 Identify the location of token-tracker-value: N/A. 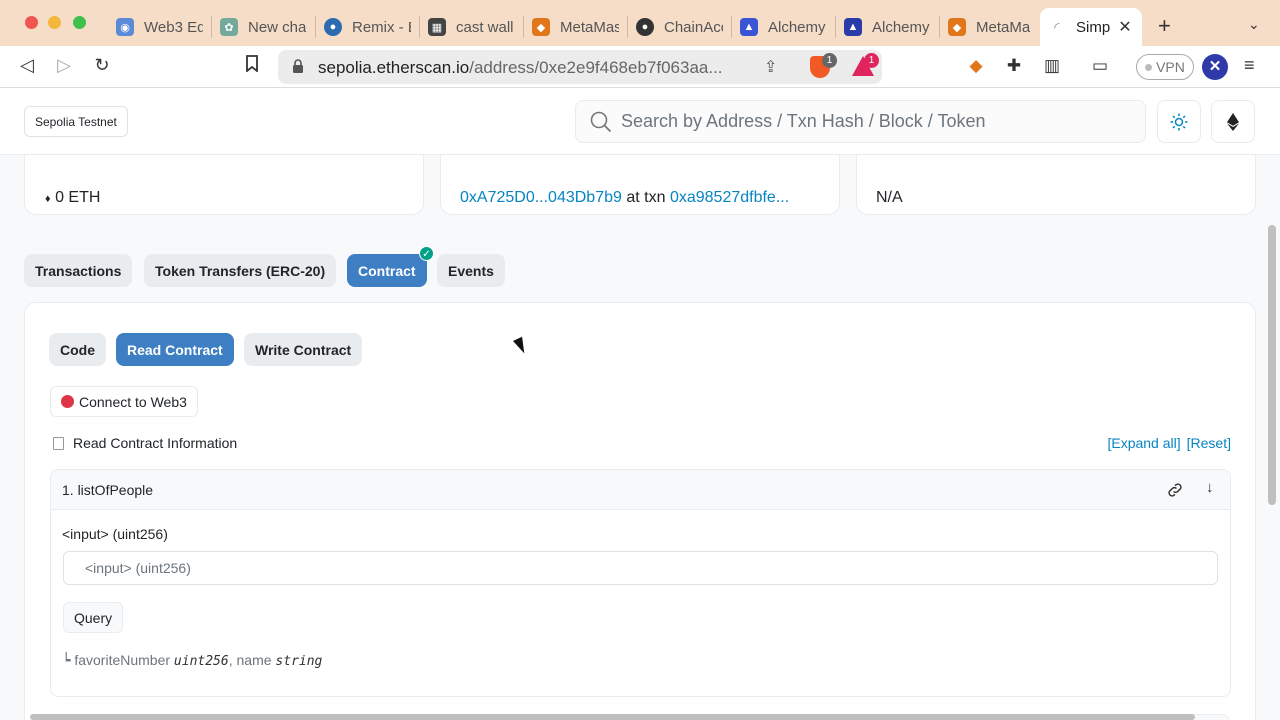
(889, 197).